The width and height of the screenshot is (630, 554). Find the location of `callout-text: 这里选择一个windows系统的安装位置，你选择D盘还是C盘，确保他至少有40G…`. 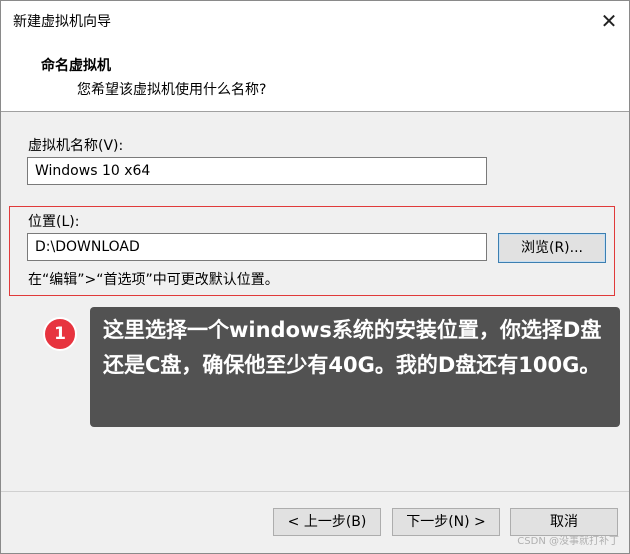

callout-text: 这里选择一个windows系统的安装位置，你选择D盘还是C盘，确保他至少有40G… is located at coordinates (352, 347).